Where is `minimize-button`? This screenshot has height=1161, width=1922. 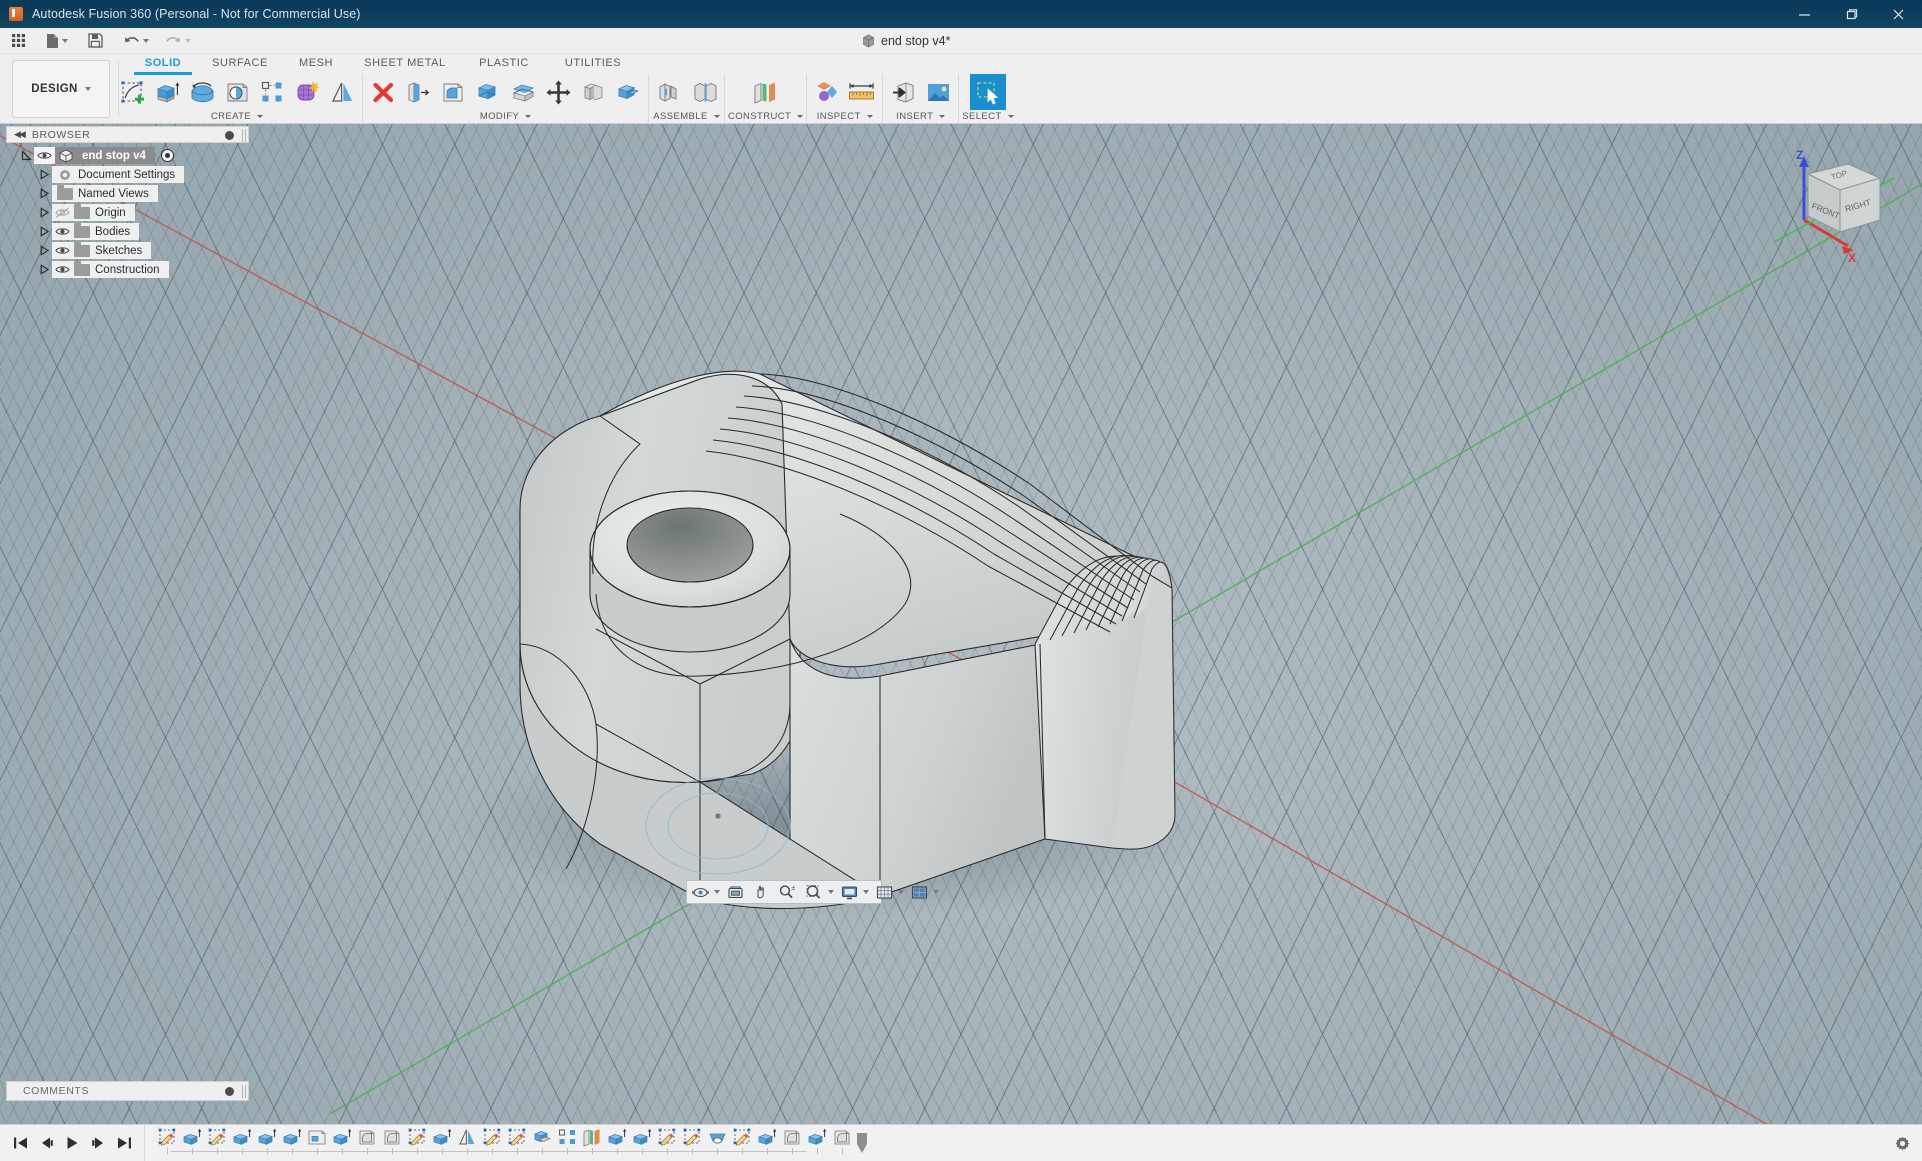 minimize-button is located at coordinates (1804, 14).